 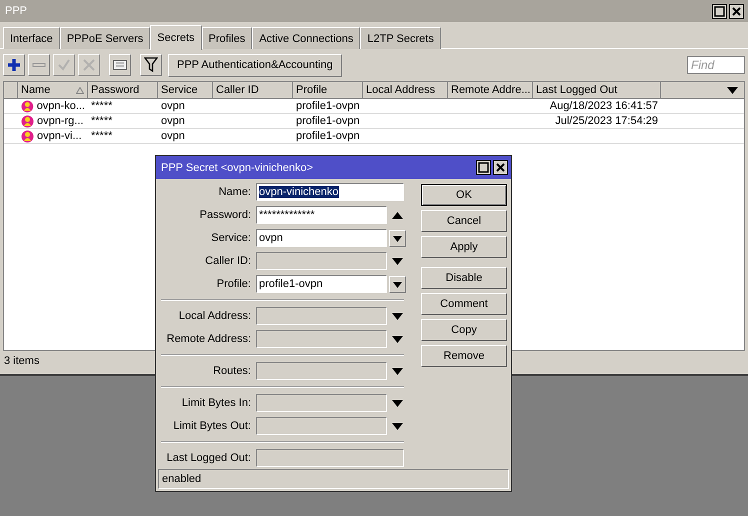 What do you see at coordinates (225, 215) in the screenshot?
I see `field-label: Password:` at bounding box center [225, 215].